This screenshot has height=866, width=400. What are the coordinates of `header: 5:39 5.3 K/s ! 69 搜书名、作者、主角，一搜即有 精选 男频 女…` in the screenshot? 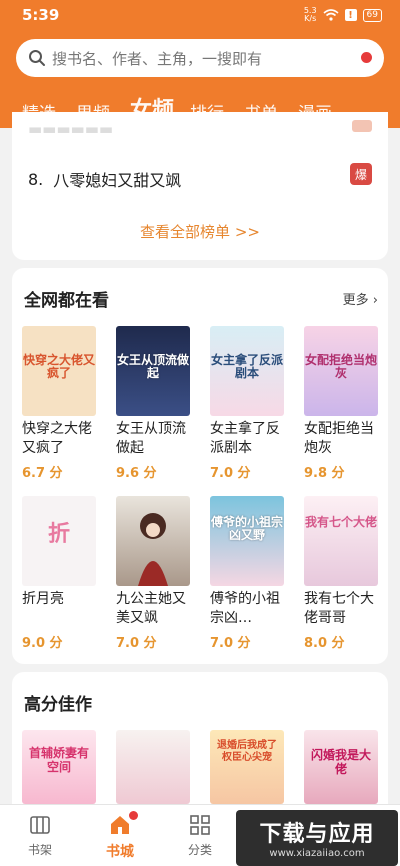 It's located at (200, 64).